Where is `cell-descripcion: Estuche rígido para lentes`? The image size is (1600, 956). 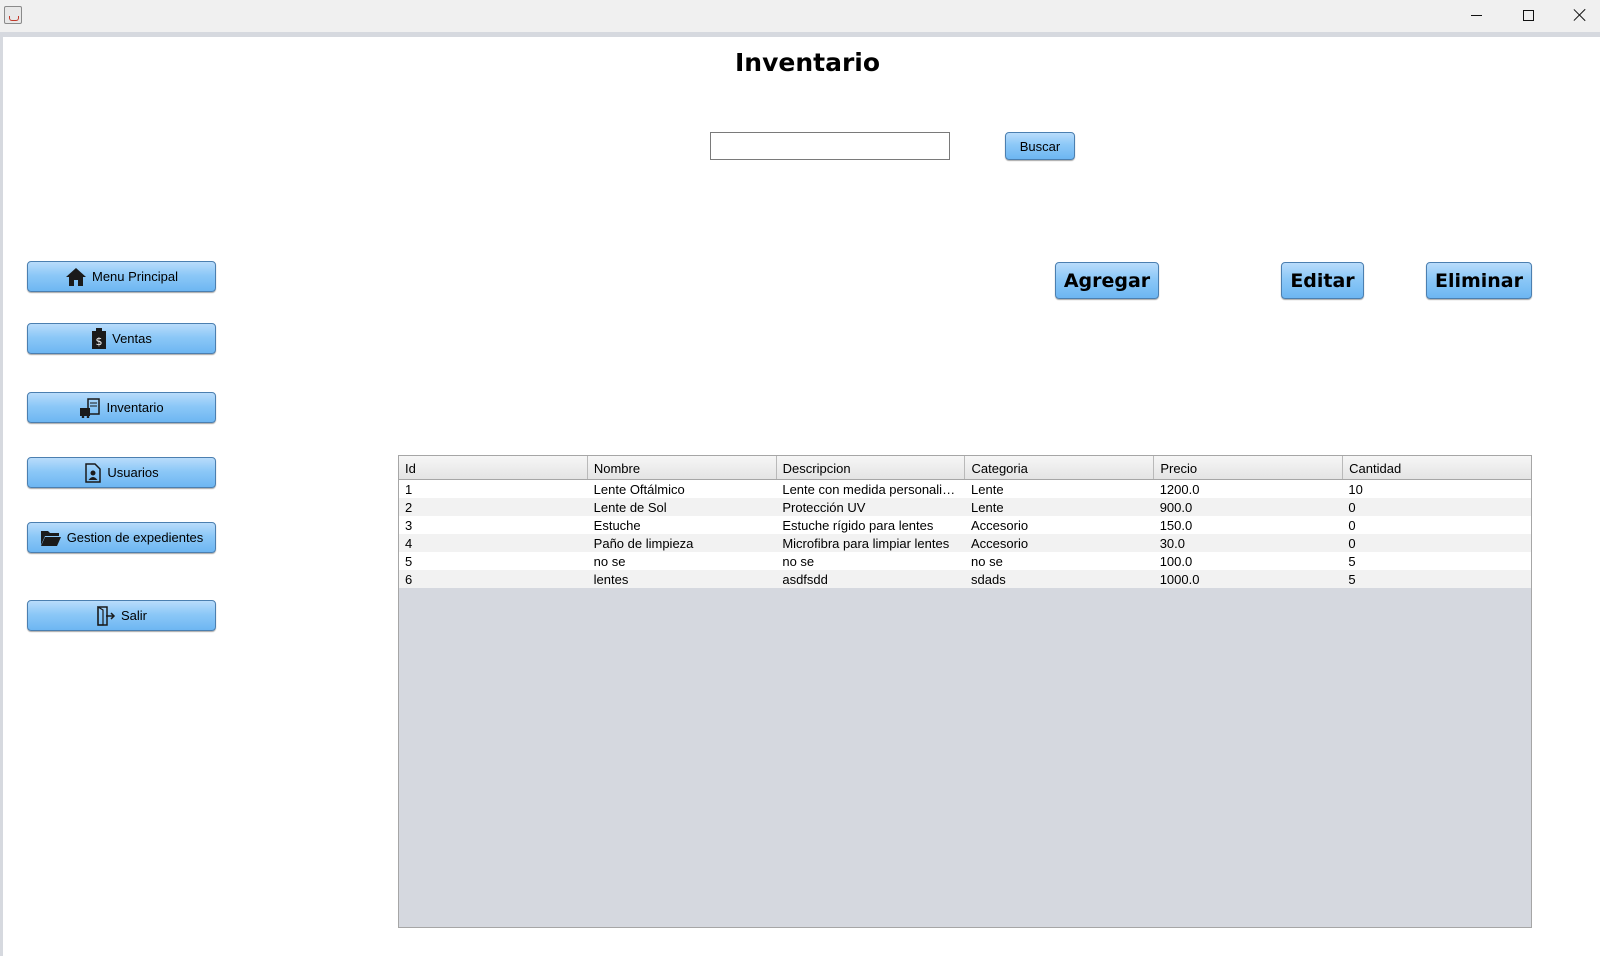 cell-descripcion: Estuche rígido para lentes is located at coordinates (858, 525).